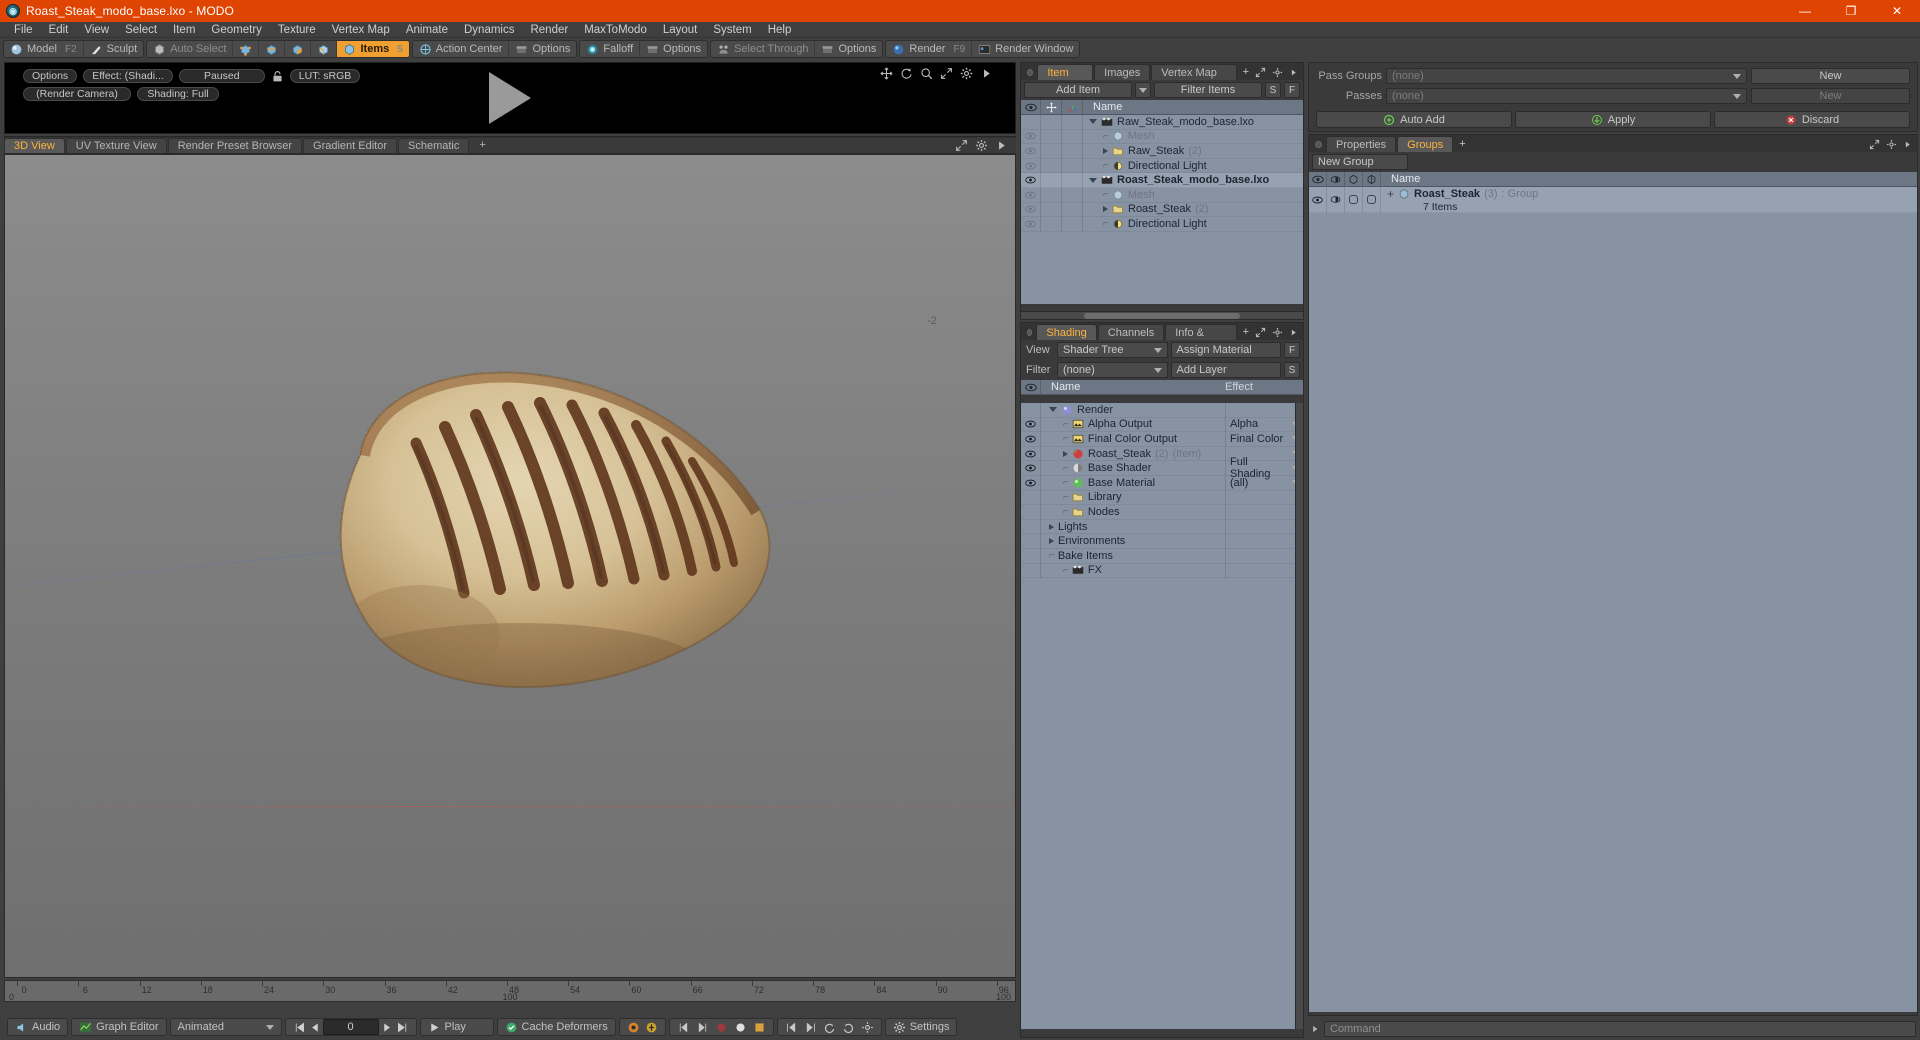  What do you see at coordinates (96, 30) in the screenshot?
I see `menu-item-view: View` at bounding box center [96, 30].